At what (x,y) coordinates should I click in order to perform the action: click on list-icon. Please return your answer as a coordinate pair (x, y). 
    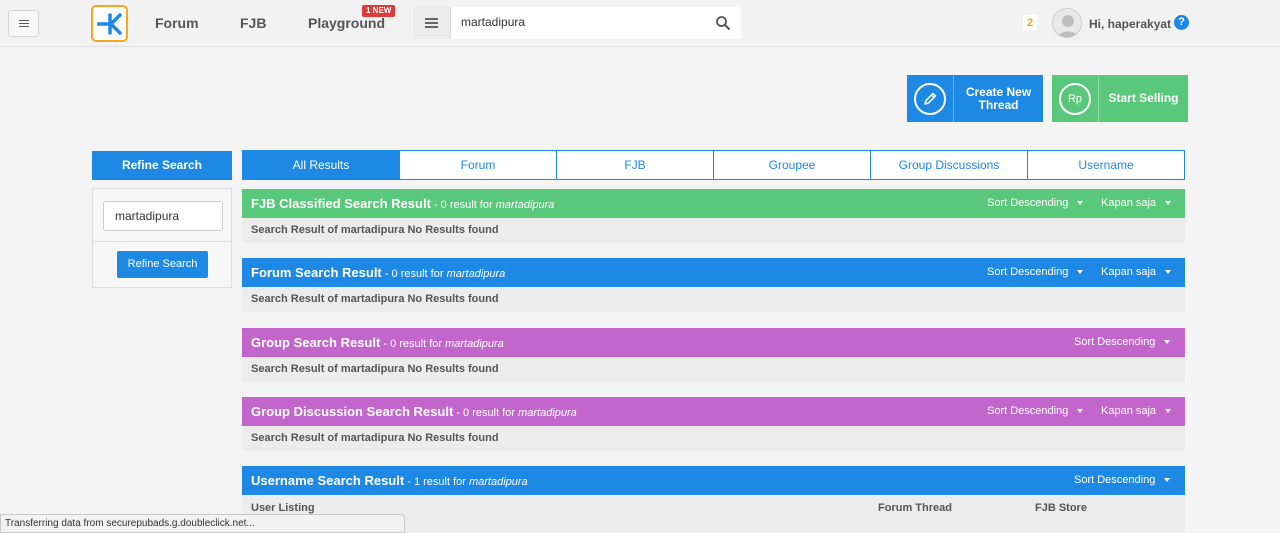
    Looking at the image, I should click on (431, 23).